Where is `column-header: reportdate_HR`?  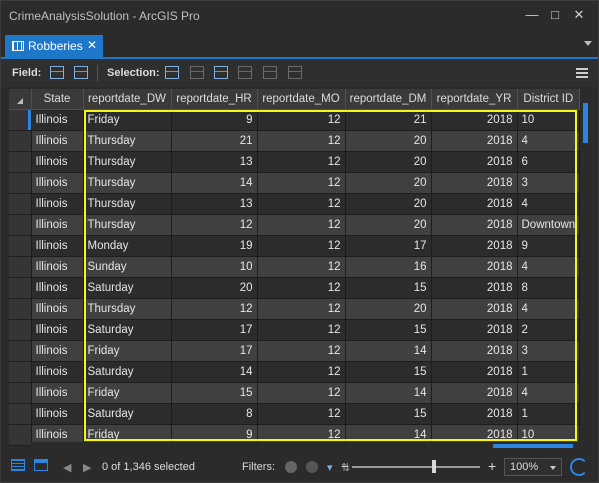 column-header: reportdate_HR is located at coordinates (214, 99).